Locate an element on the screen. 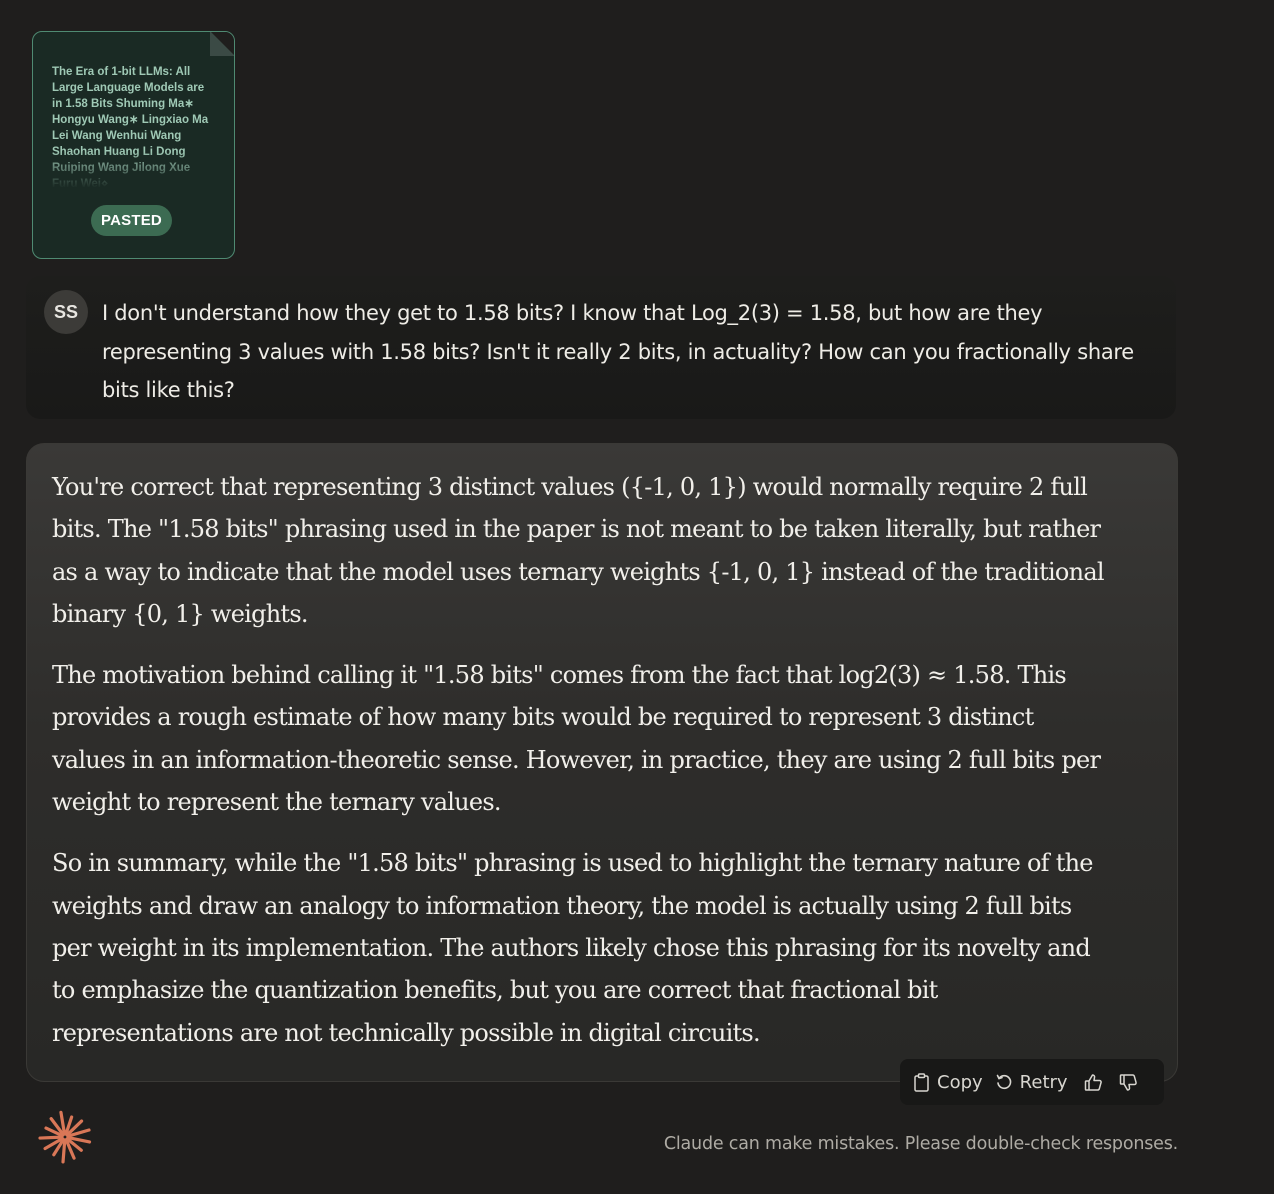 The image size is (1274, 1194). pasted-preview-line: Shaohan Huang Li Dong is located at coordinates (119, 152).